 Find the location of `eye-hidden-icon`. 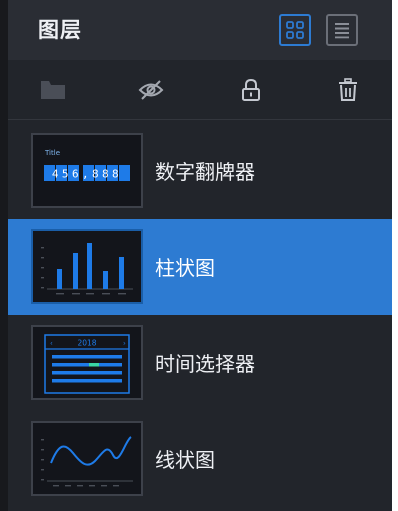

eye-hidden-icon is located at coordinates (151, 90).